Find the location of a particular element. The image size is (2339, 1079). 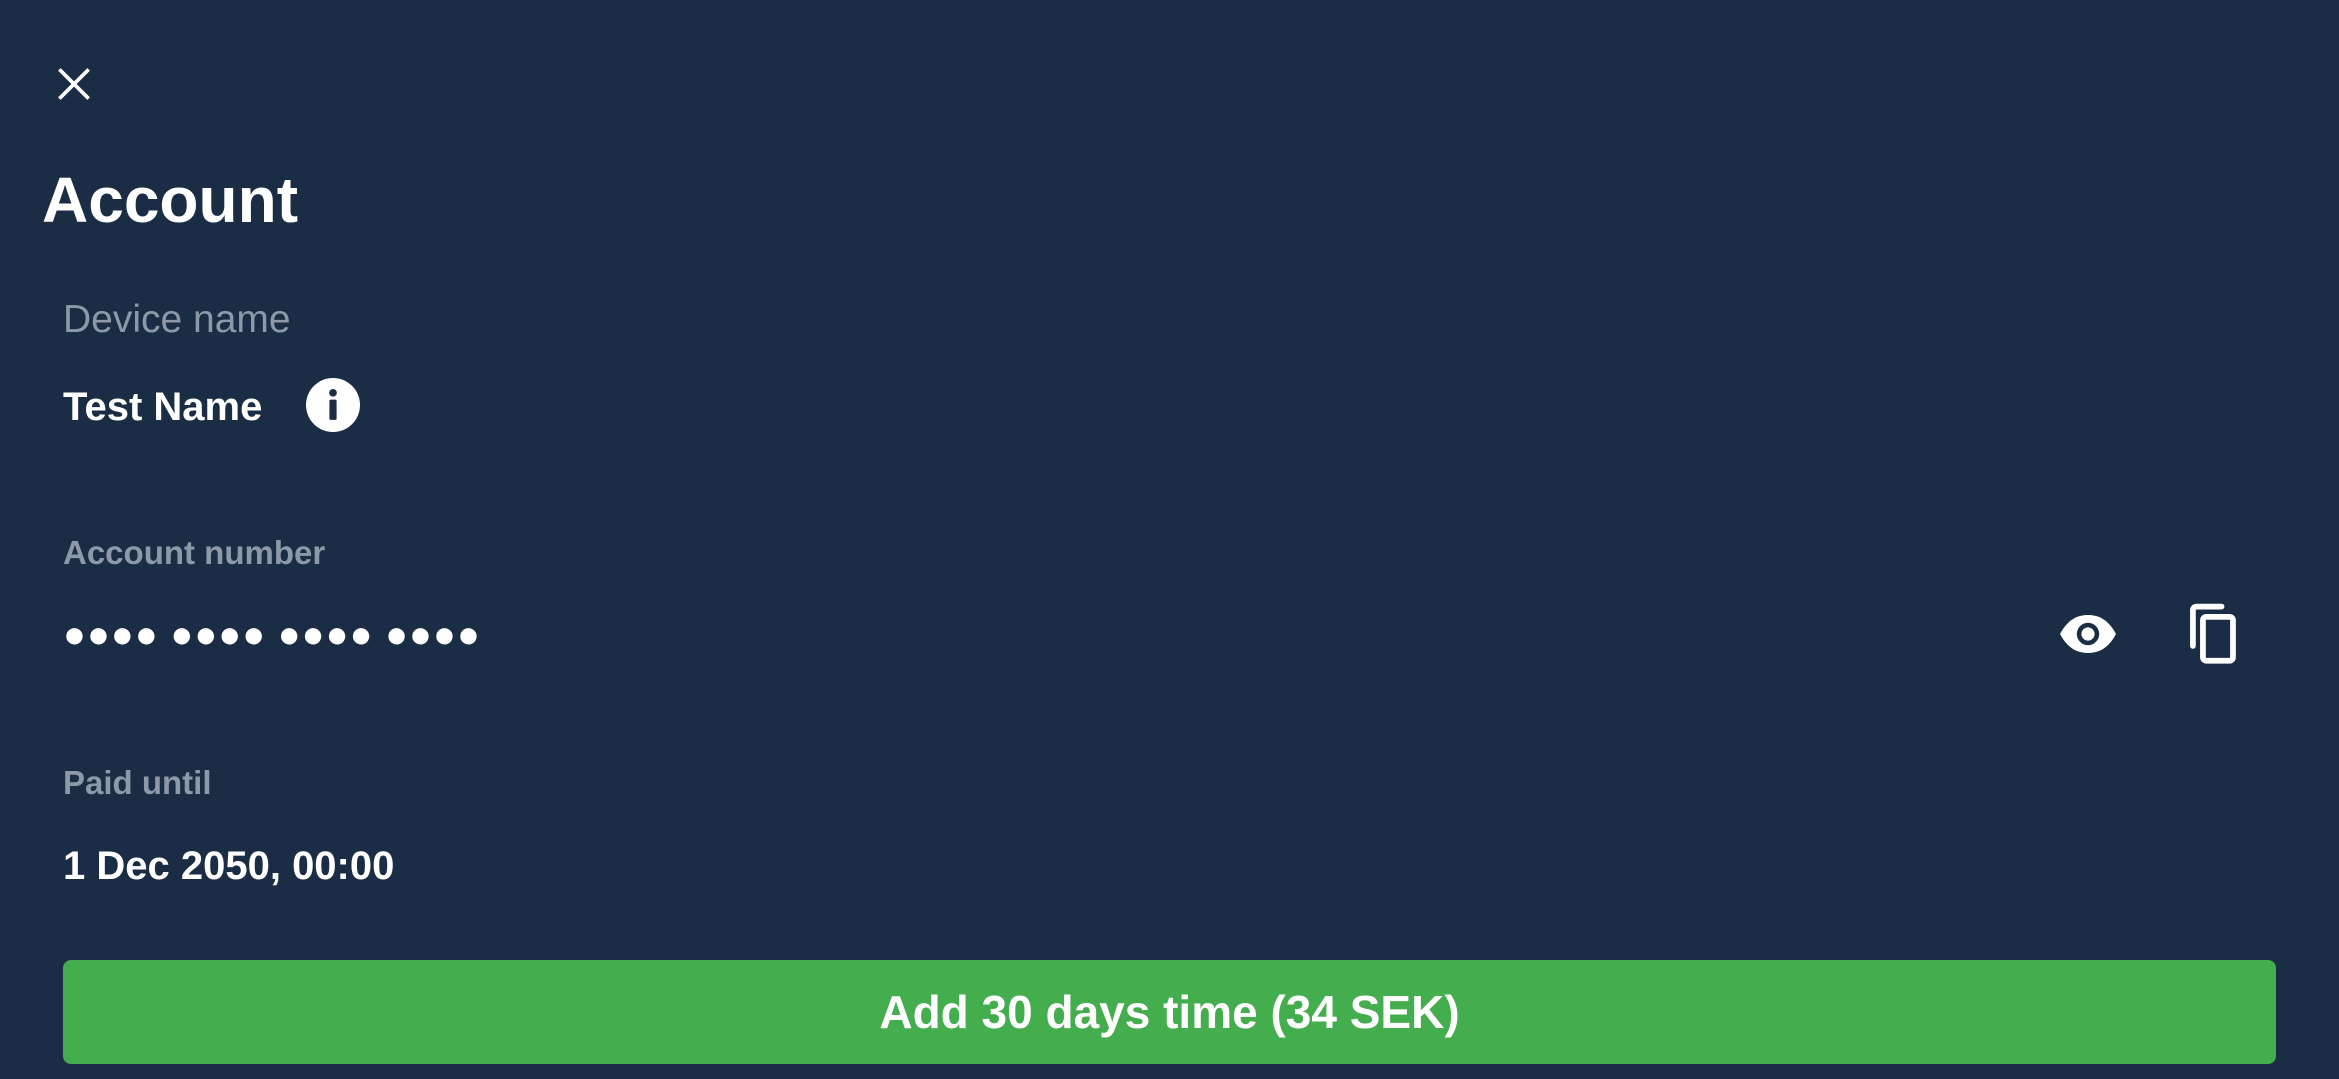

info-icon is located at coordinates (333, 405).